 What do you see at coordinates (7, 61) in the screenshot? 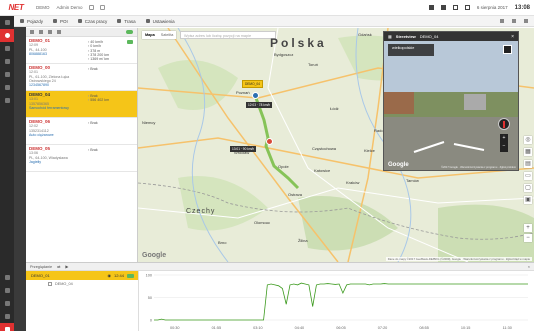
I see `rail-drivers` at bounding box center [7, 61].